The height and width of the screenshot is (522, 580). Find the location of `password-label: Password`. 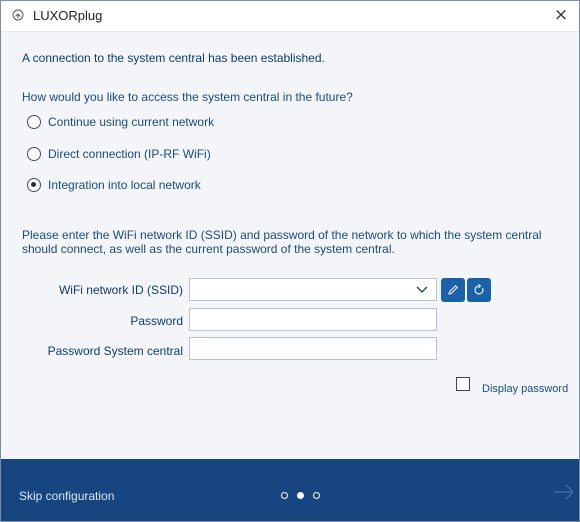

password-label: Password is located at coordinates (156, 321).